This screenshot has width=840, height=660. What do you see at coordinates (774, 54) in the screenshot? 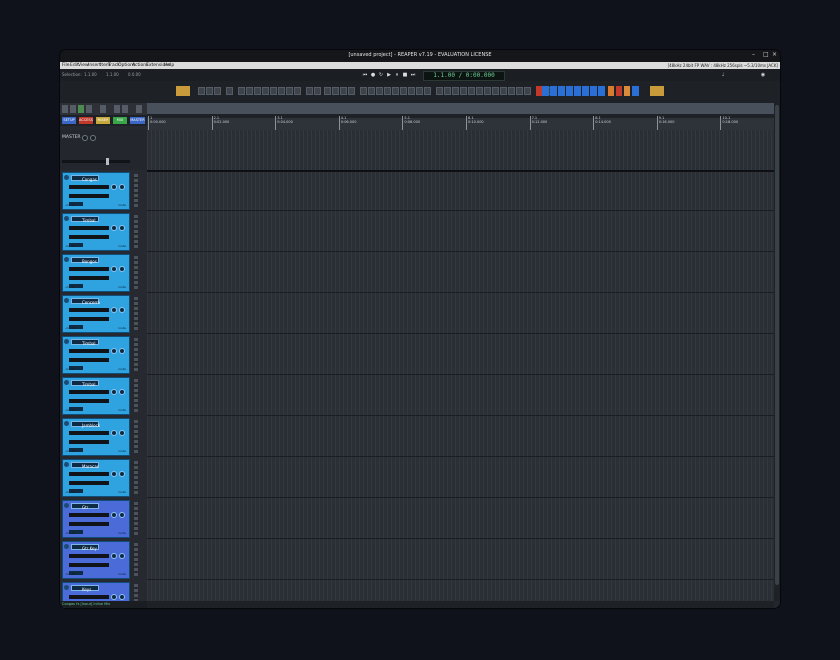
I see `close-button: ×` at bounding box center [774, 54].